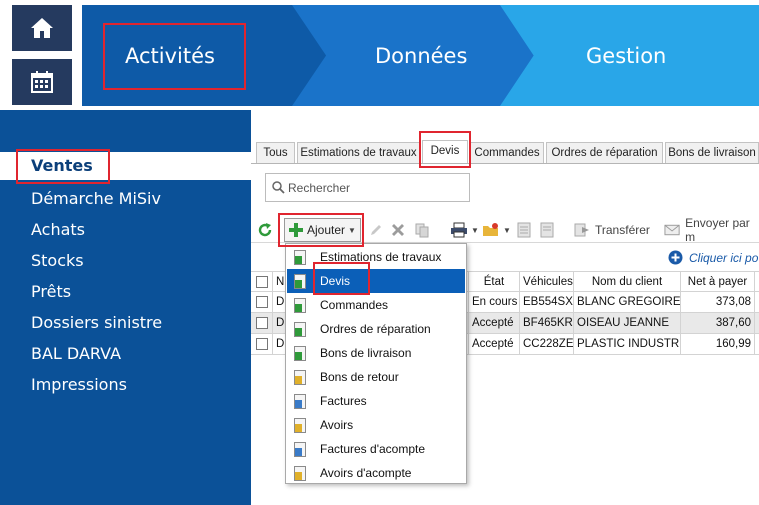 The width and height of the screenshot is (759, 505). I want to click on sidebar-item-ventes: Ventes, so click(125, 166).